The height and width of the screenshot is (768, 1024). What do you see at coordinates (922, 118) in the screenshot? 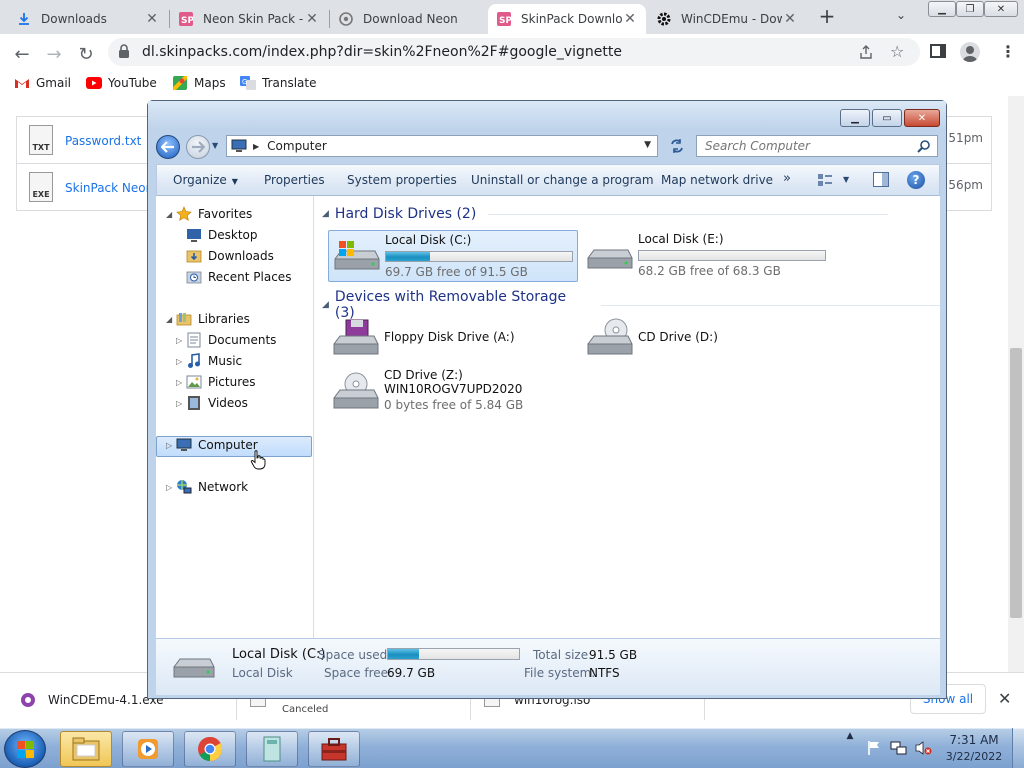
I see `explorer-close-button: ✕` at bounding box center [922, 118].